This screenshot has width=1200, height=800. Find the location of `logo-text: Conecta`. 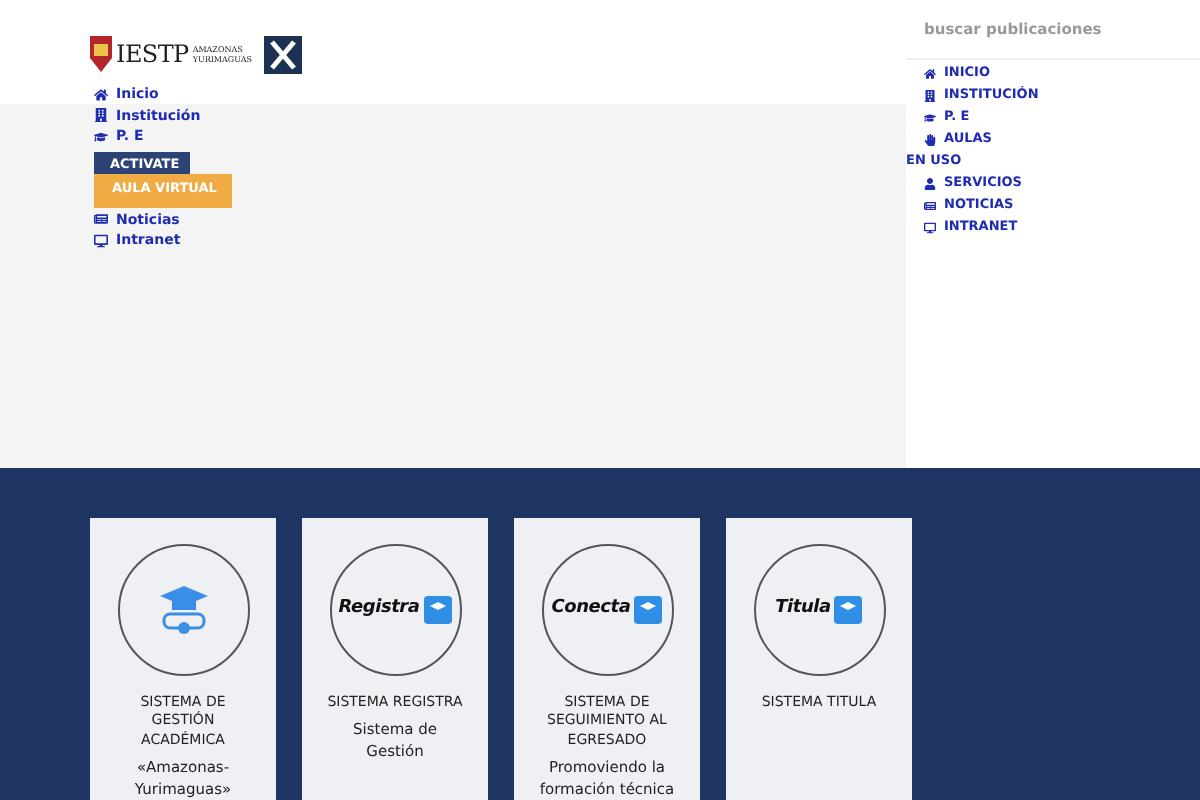

logo-text: Conecta is located at coordinates (591, 608).